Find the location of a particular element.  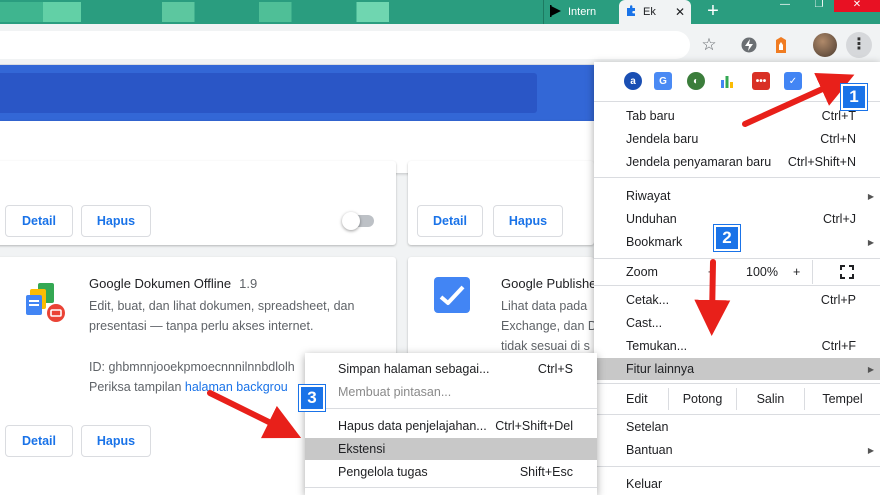

menu-label: Bantuan is located at coordinates (649, 450).